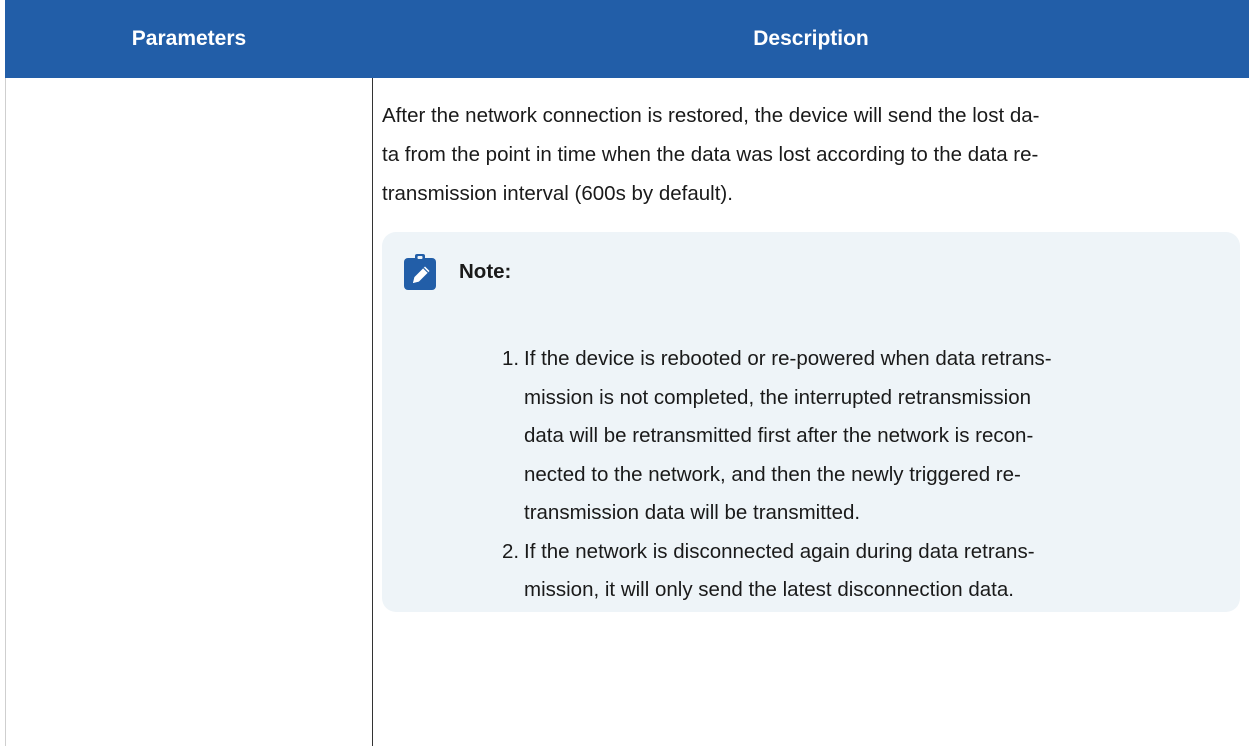 Image resolution: width=1249 pixels, height=746 pixels. I want to click on column-divider, so click(372, 412).